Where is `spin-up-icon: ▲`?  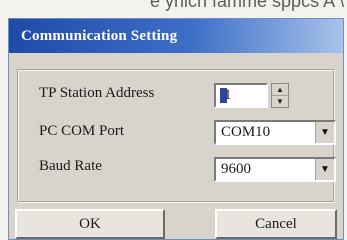 spin-up-icon: ▲ is located at coordinates (280, 90).